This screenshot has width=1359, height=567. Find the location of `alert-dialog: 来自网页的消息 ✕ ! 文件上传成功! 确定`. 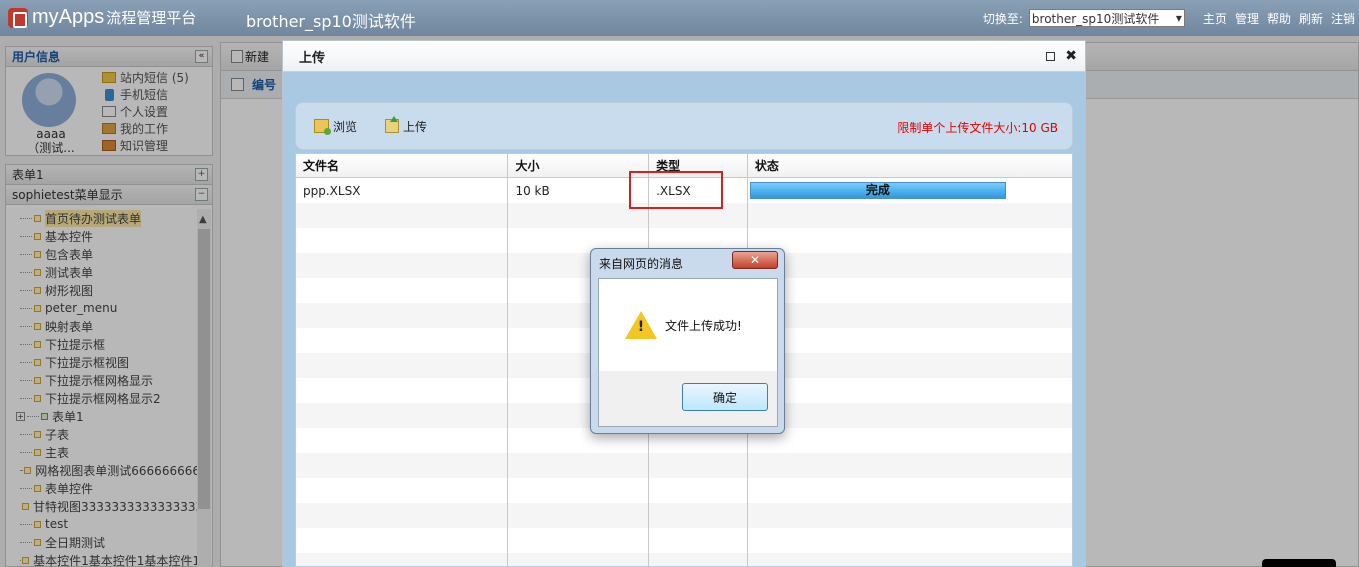

alert-dialog: 来自网页的消息 ✕ ! 文件上传成功! 确定 is located at coordinates (687, 341).